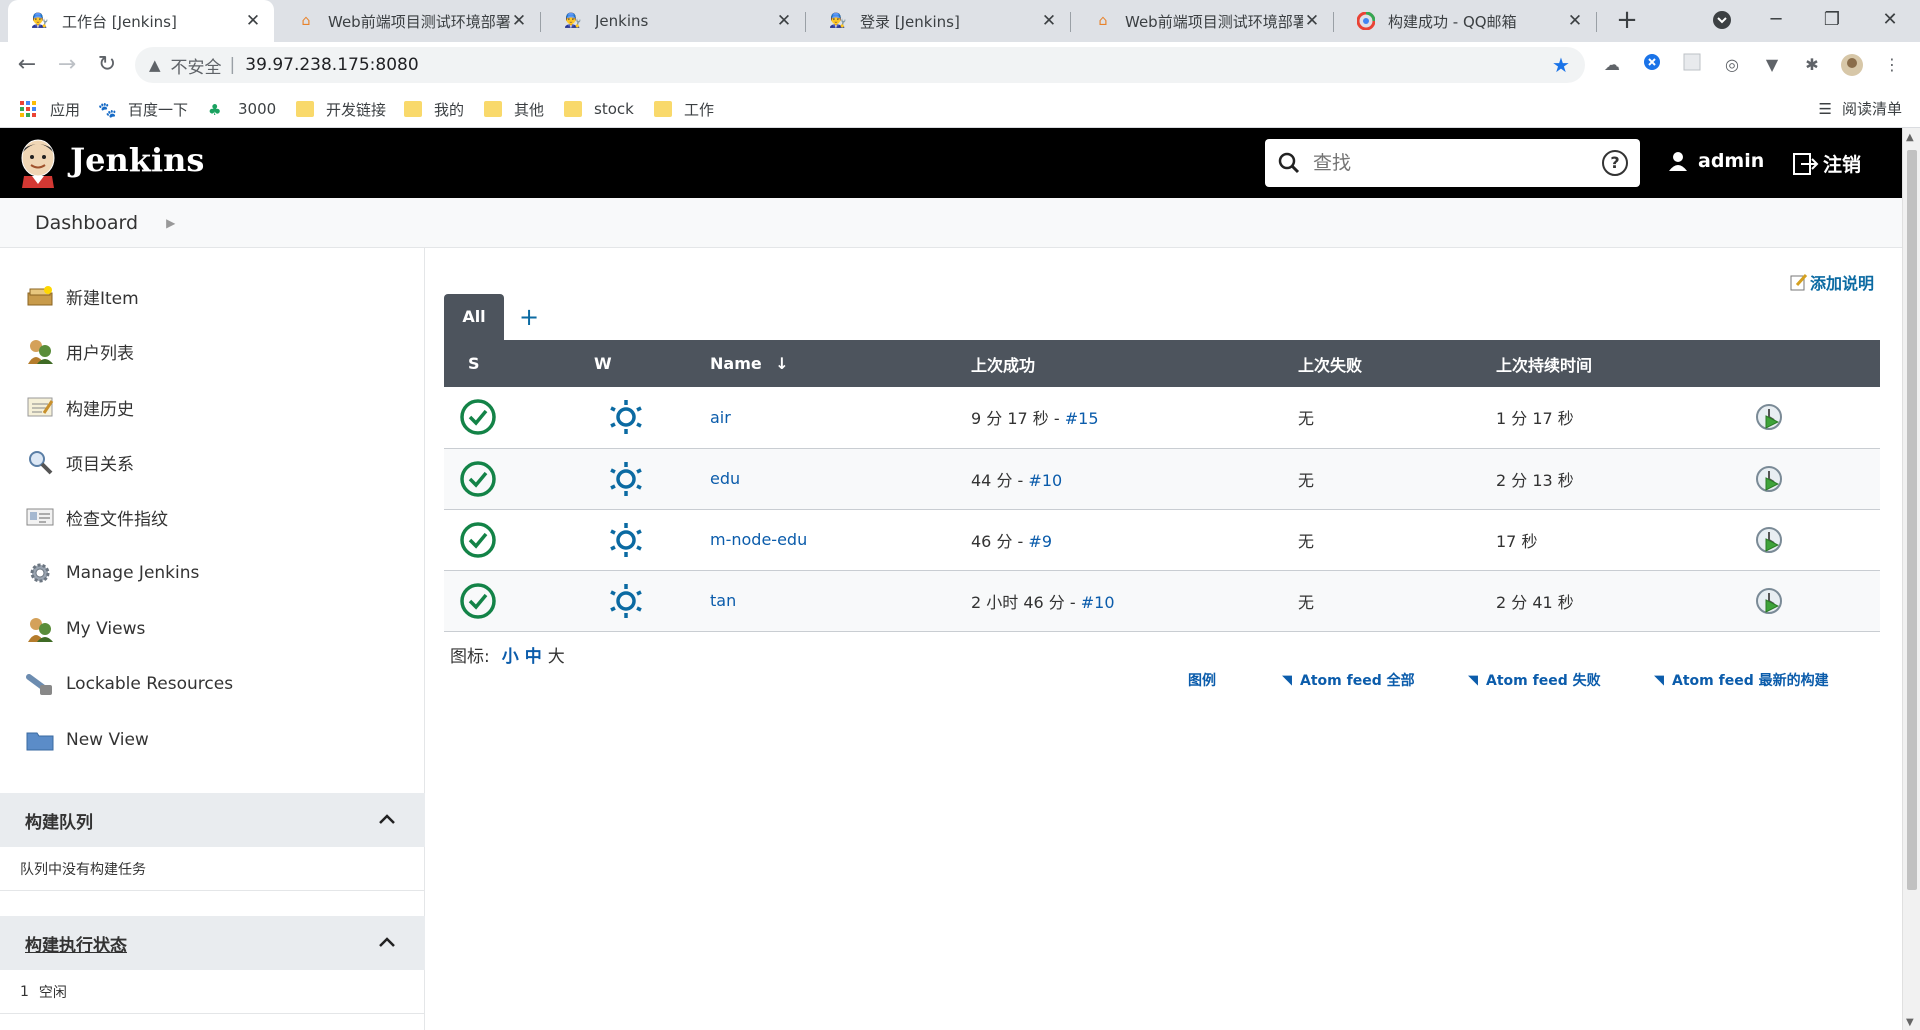 The height and width of the screenshot is (1030, 1920). Describe the element at coordinates (82, 296) in the screenshot. I see `task-new-item: 新建Item` at that location.